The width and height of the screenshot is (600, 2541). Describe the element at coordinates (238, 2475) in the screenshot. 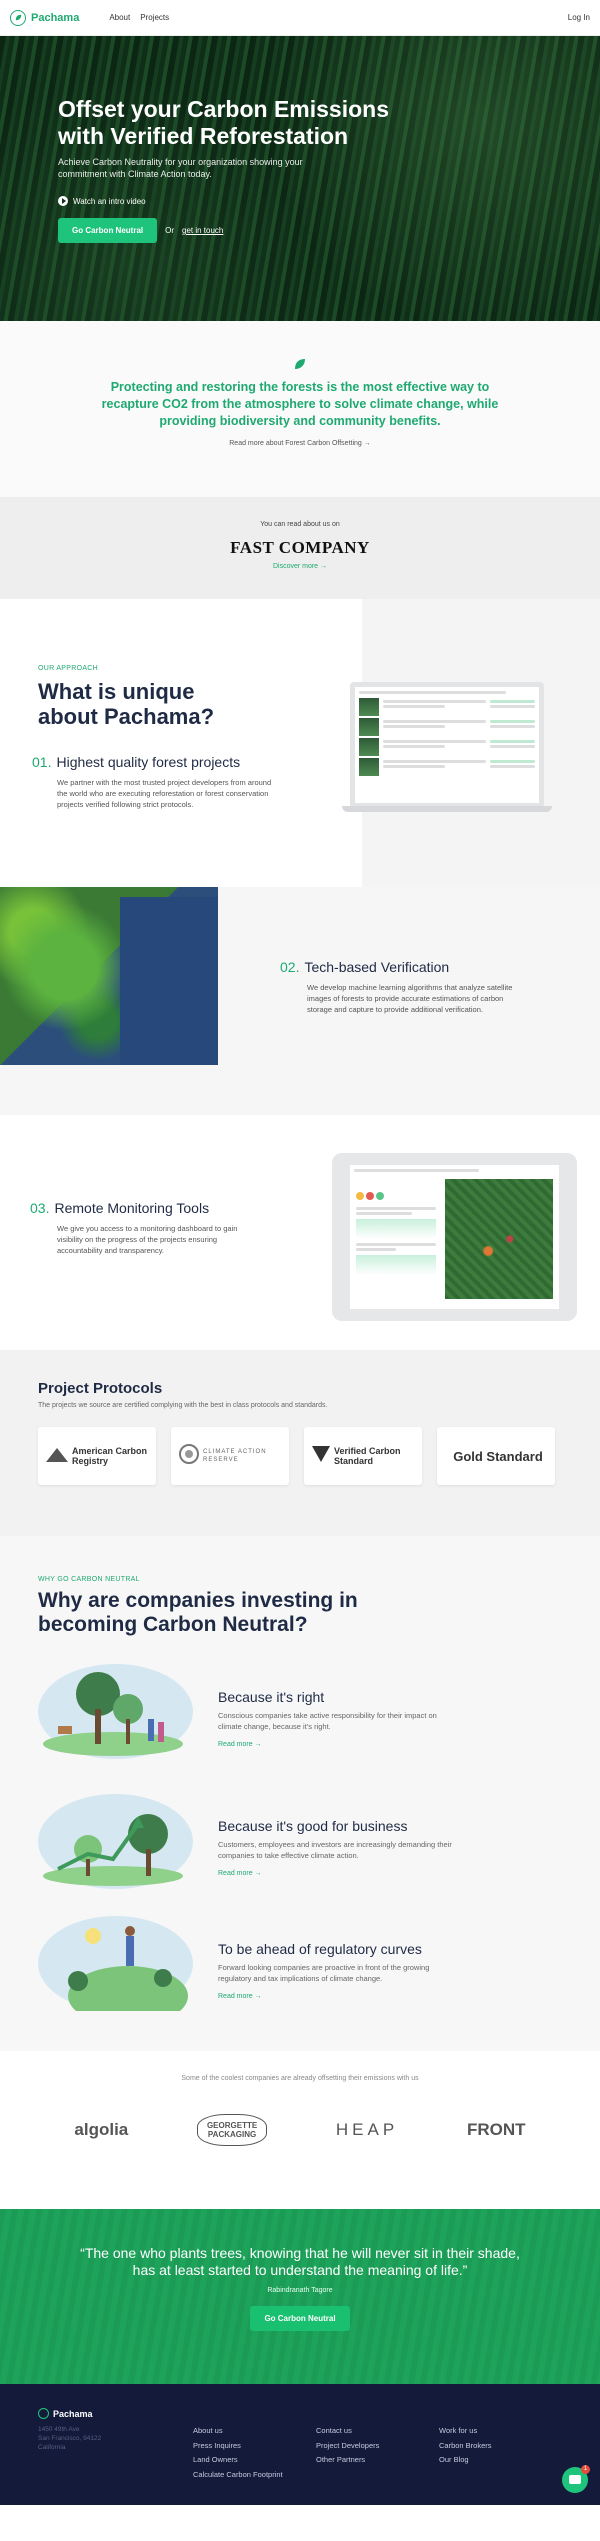

I see `footer-link: Calculate Carbon Footprint` at that location.